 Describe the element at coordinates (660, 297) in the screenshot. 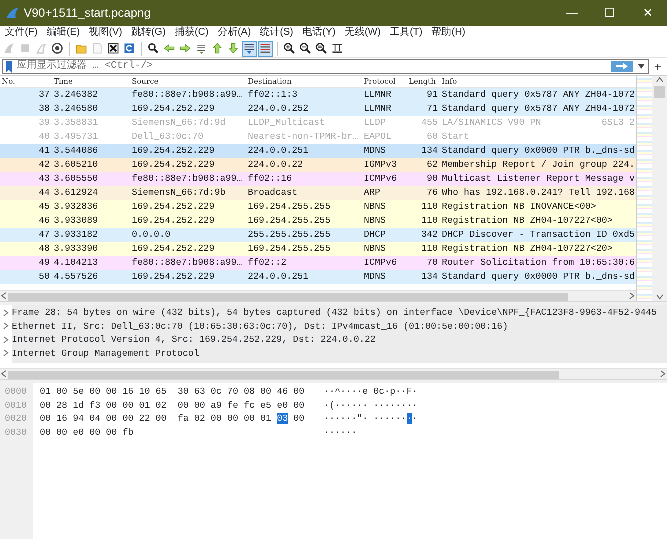

I see `scroll-down-icon` at that location.